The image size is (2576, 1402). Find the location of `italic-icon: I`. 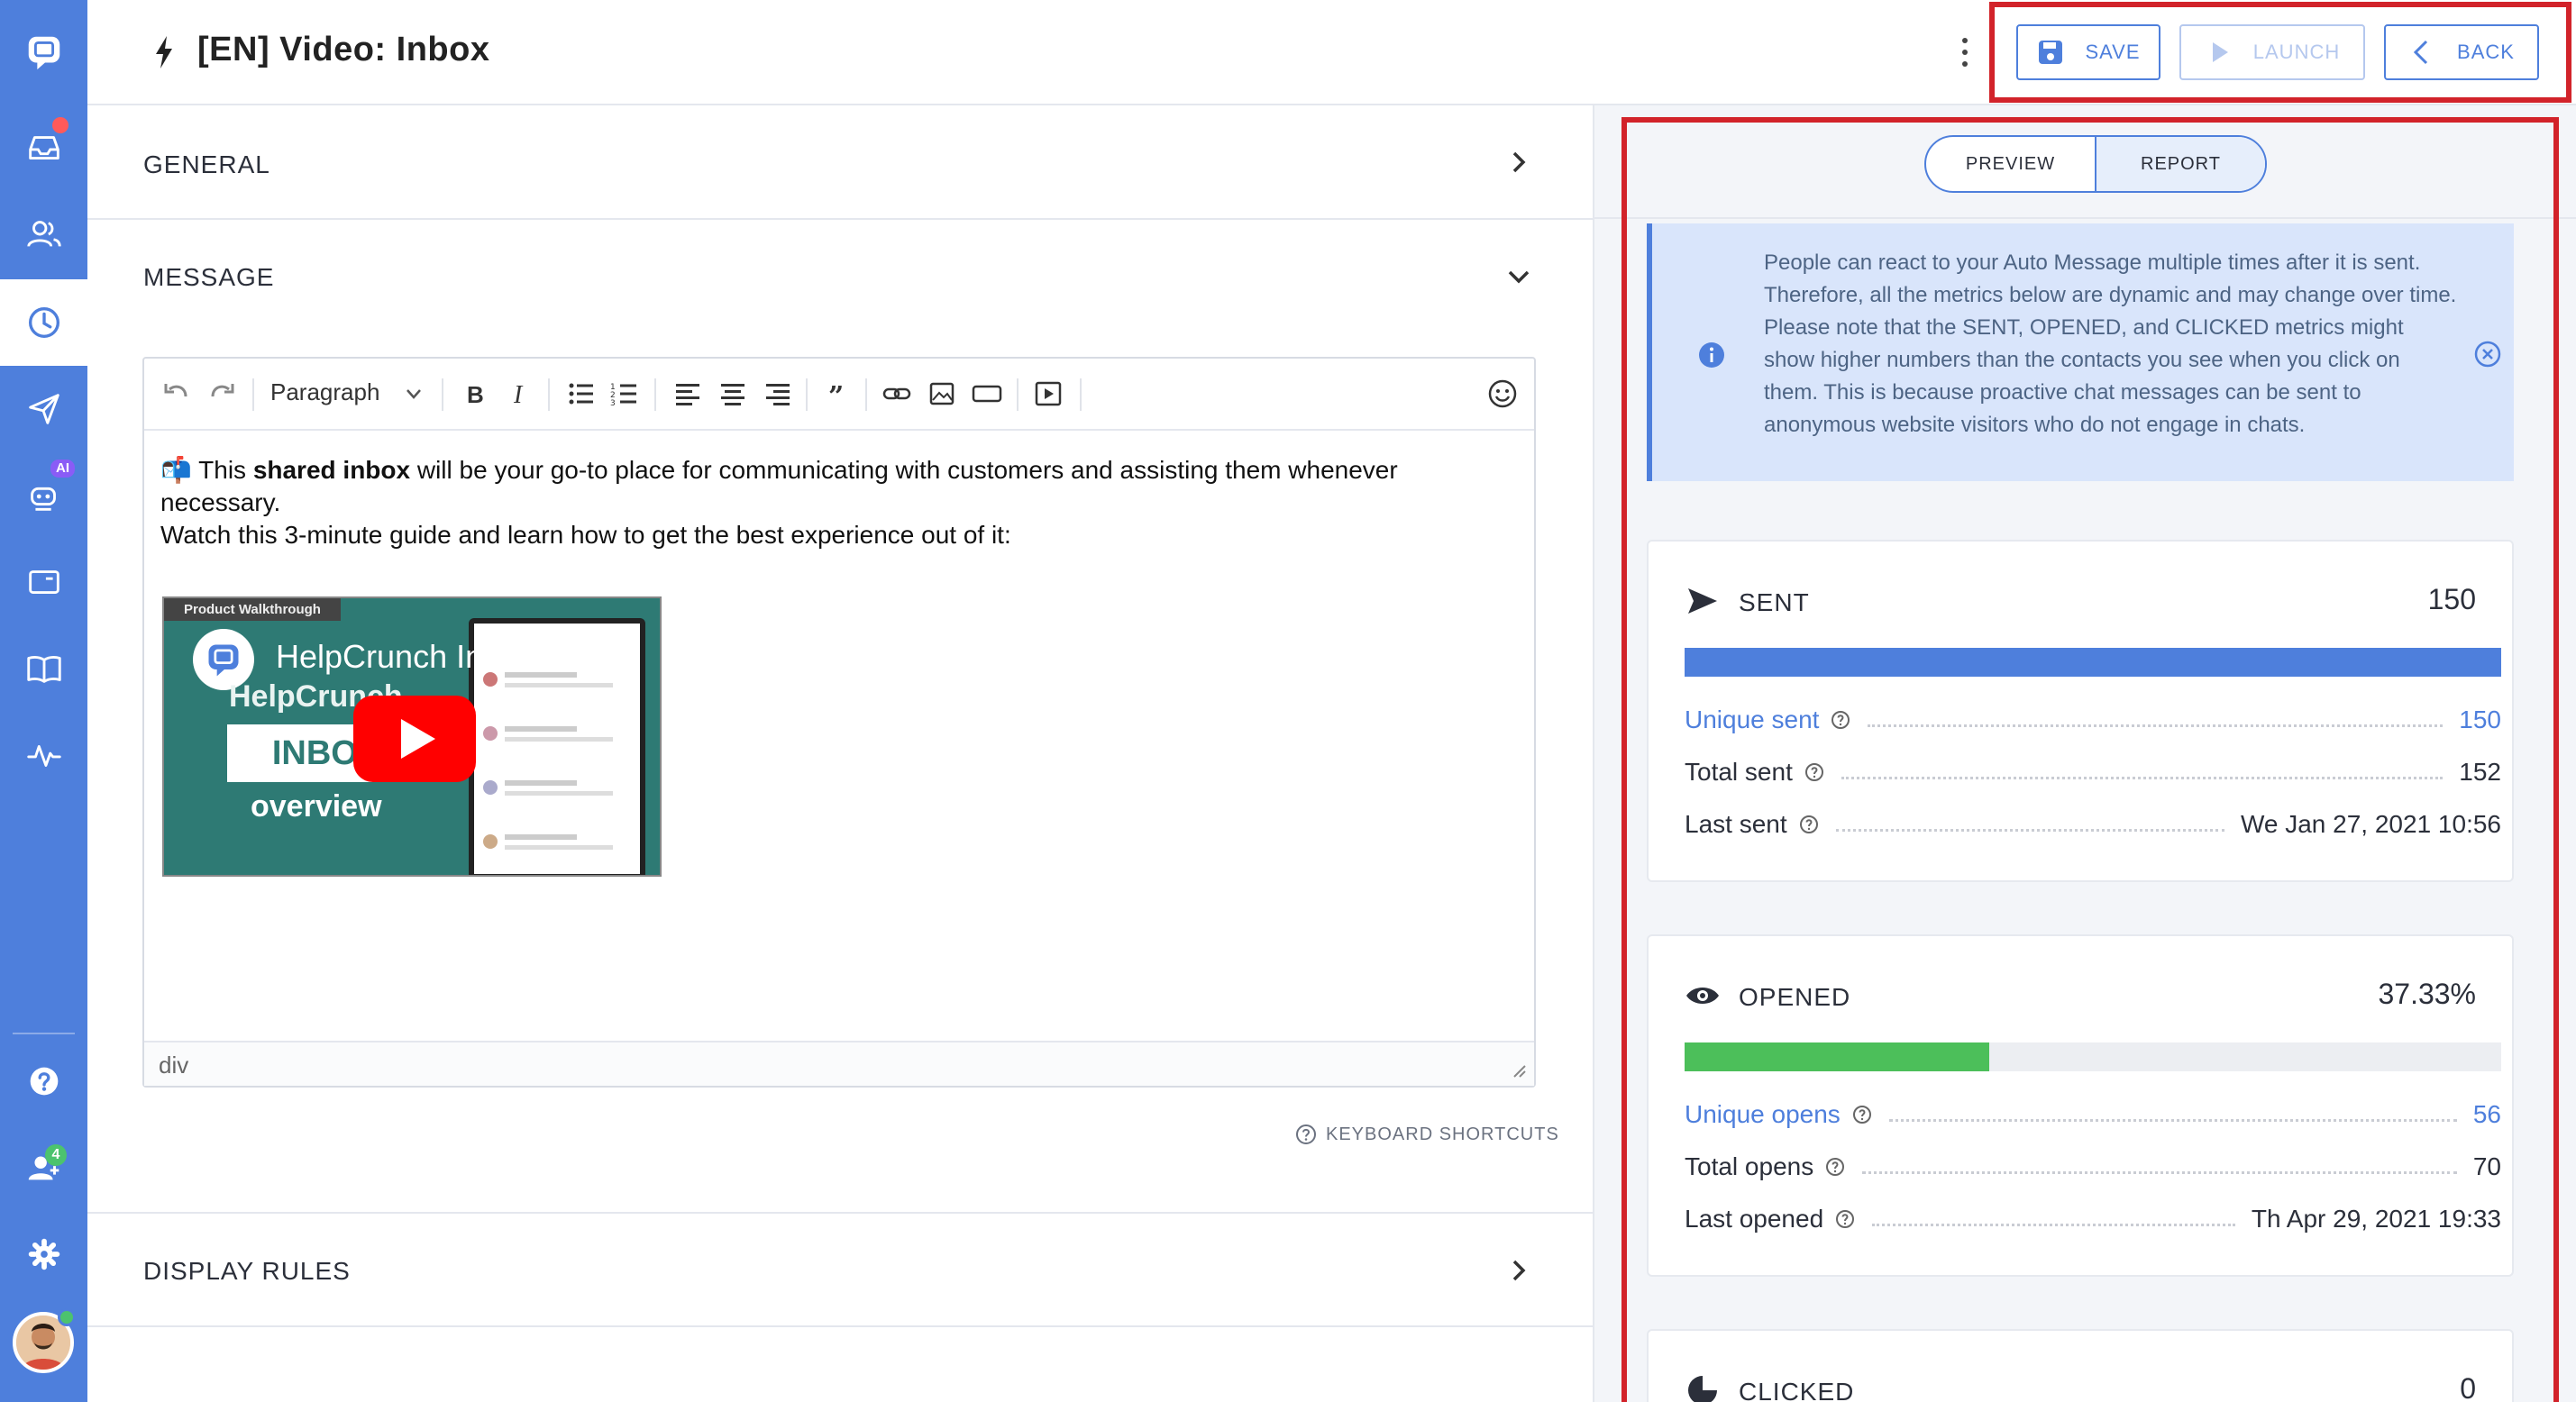

italic-icon: I is located at coordinates (520, 394).